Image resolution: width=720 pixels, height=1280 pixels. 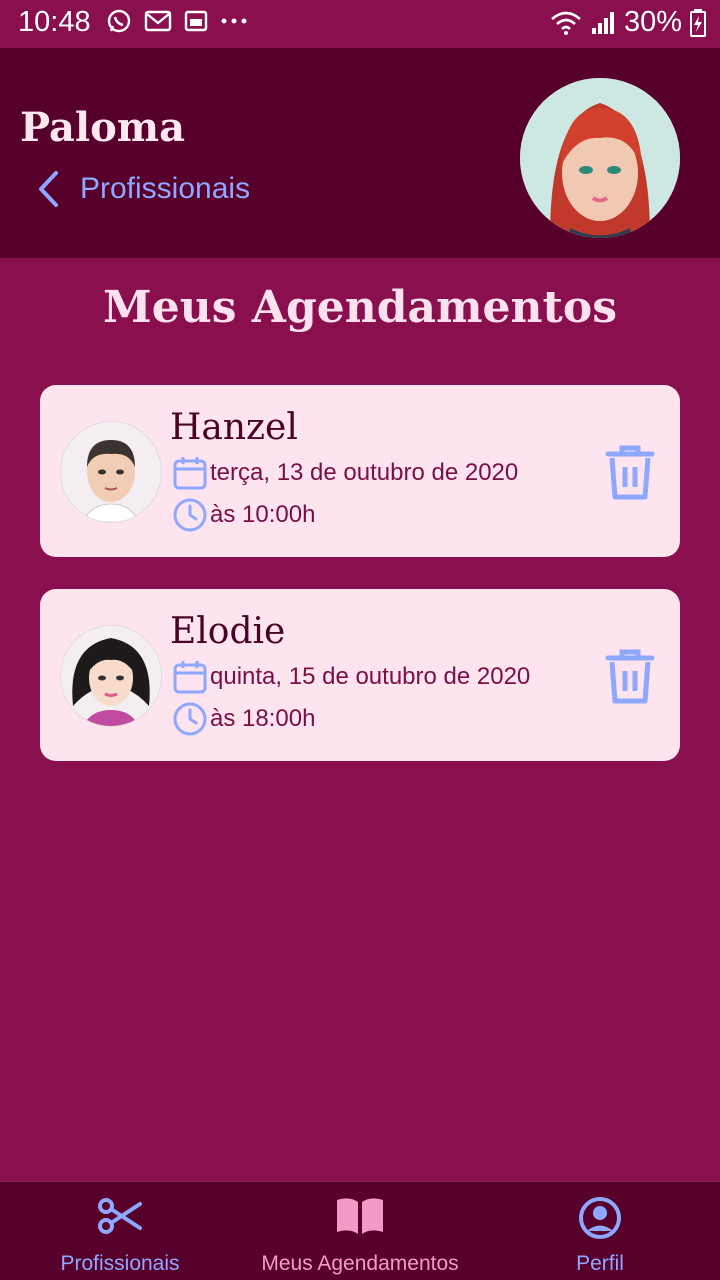 I want to click on professional-name: Hanzel, so click(x=234, y=427).